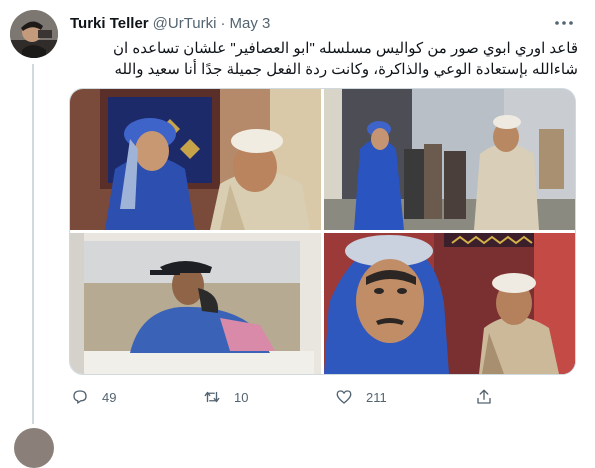  What do you see at coordinates (93, 397) in the screenshot?
I see `reply-button: 49` at bounding box center [93, 397].